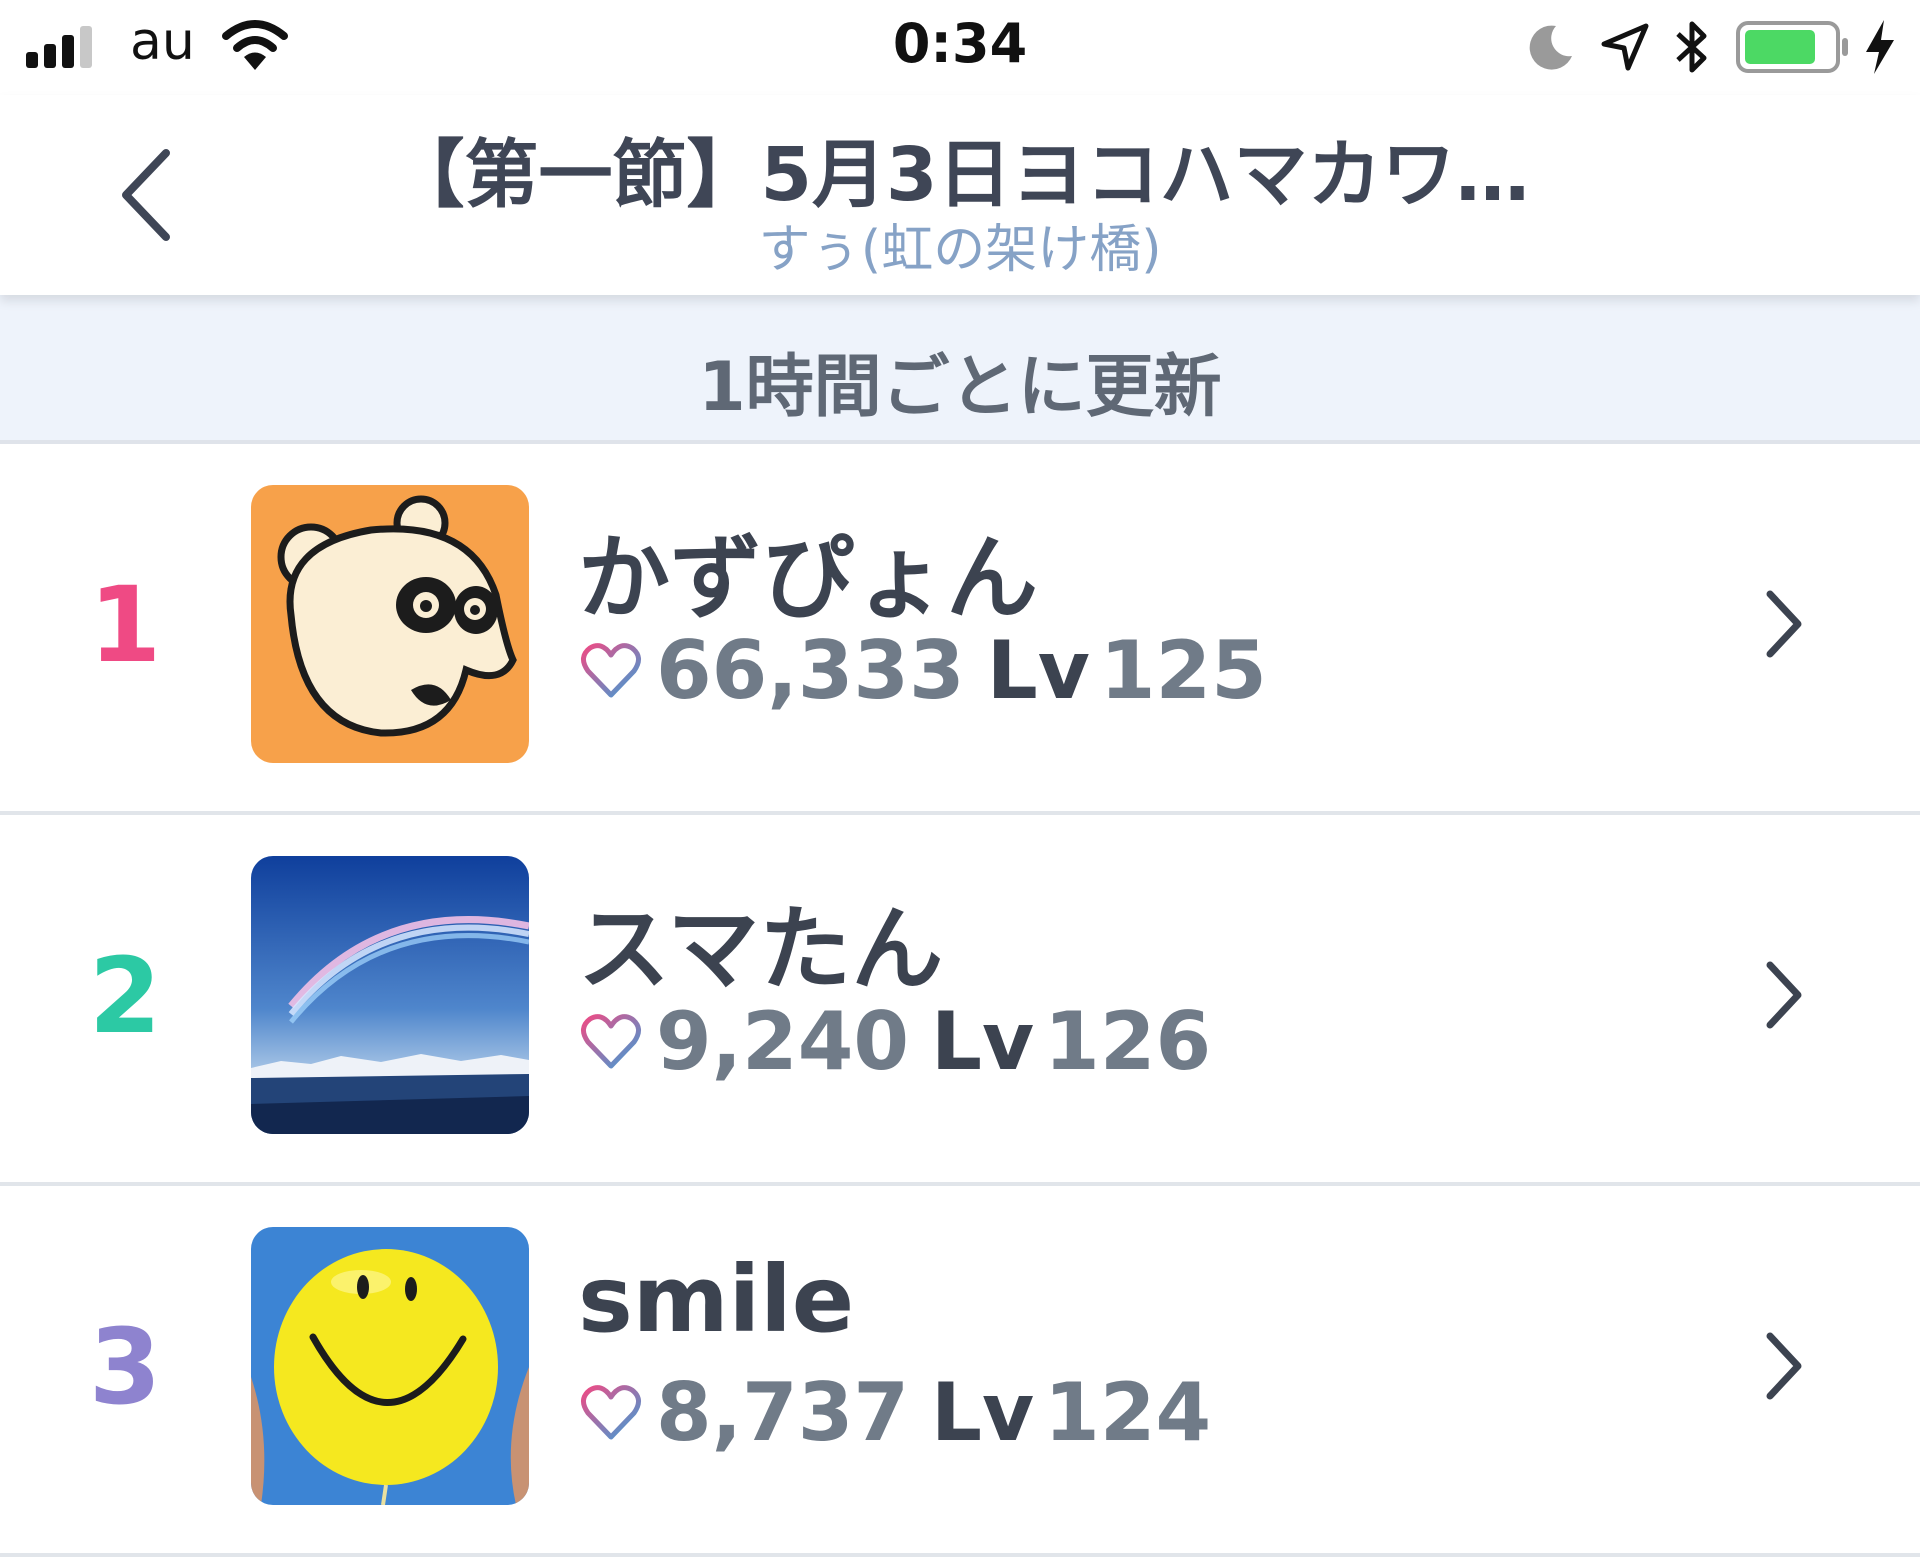 The width and height of the screenshot is (1920, 1557). I want to click on moon-icon, so click(1550, 47).